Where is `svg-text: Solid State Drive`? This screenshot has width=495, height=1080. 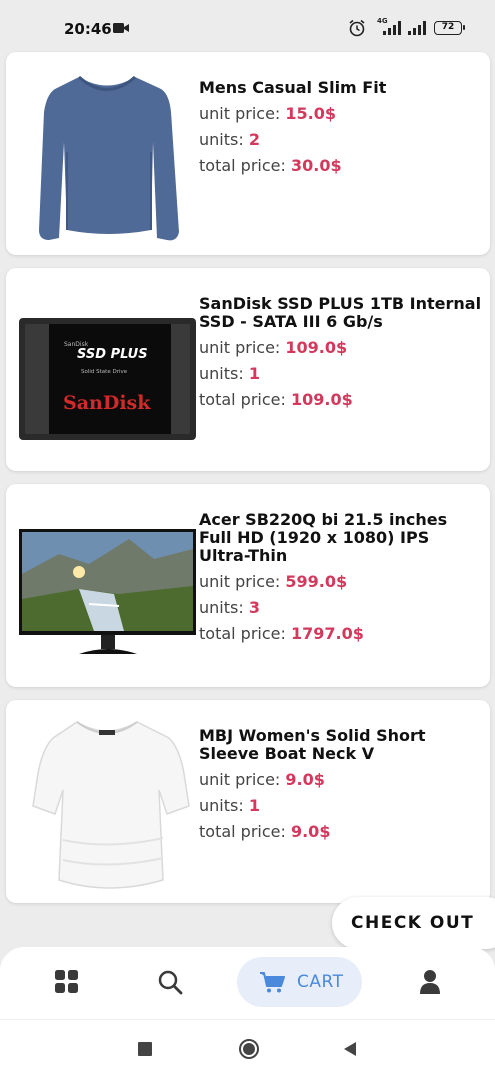
svg-text: Solid State Drive is located at coordinates (104, 372).